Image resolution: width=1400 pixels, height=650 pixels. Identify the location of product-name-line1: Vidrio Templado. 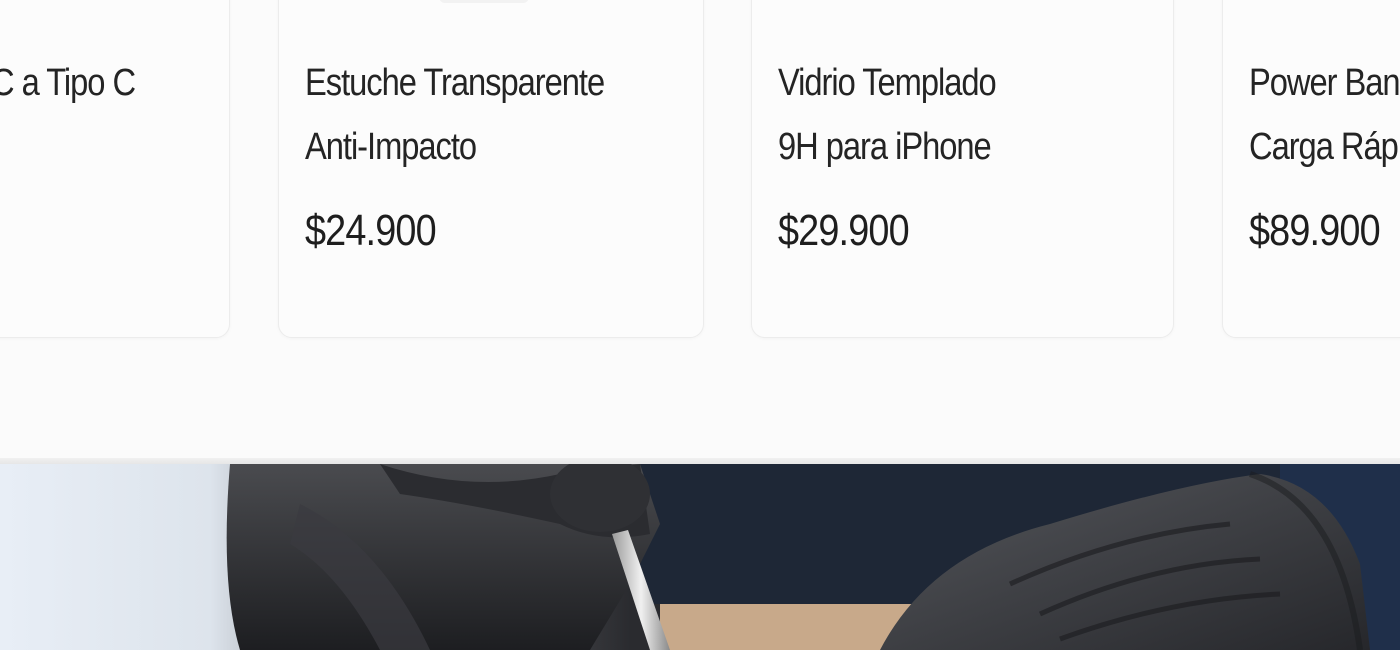
(887, 83).